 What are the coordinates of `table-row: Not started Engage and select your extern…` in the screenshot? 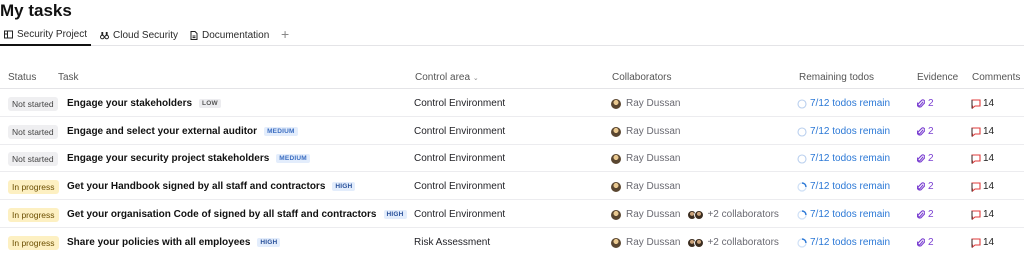 It's located at (512, 131).